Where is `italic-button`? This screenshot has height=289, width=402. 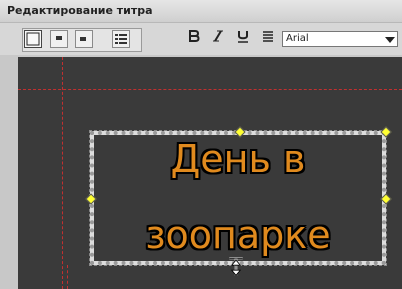
italic-button is located at coordinates (218, 37).